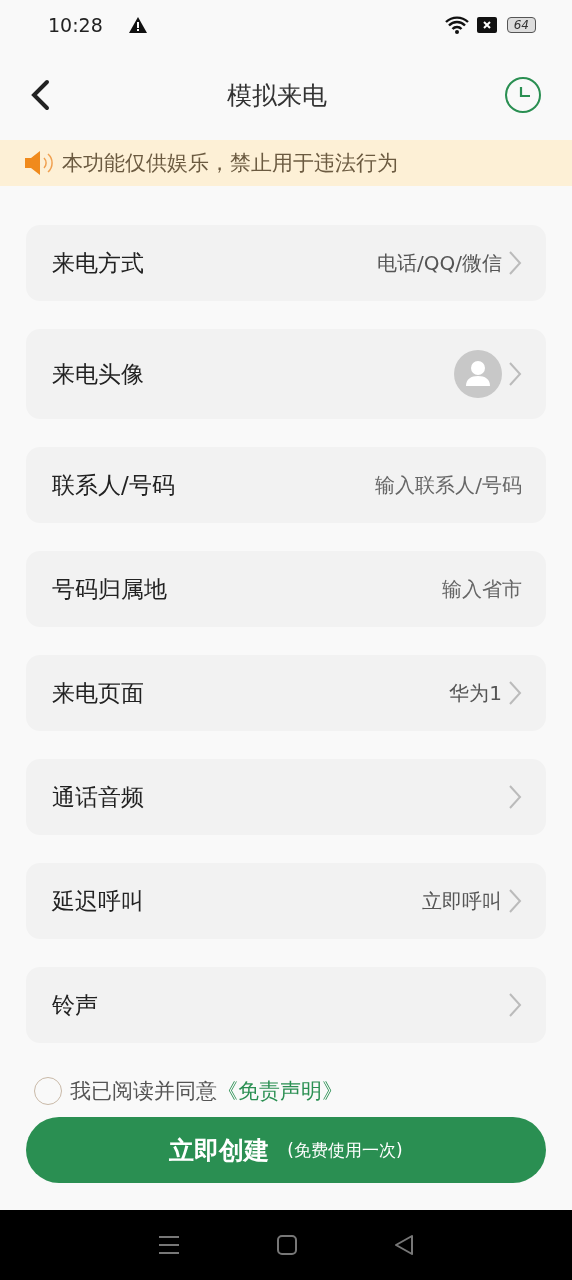 The height and width of the screenshot is (1280, 572). What do you see at coordinates (286, 1005) in the screenshot?
I see `settings-row: 铃声` at bounding box center [286, 1005].